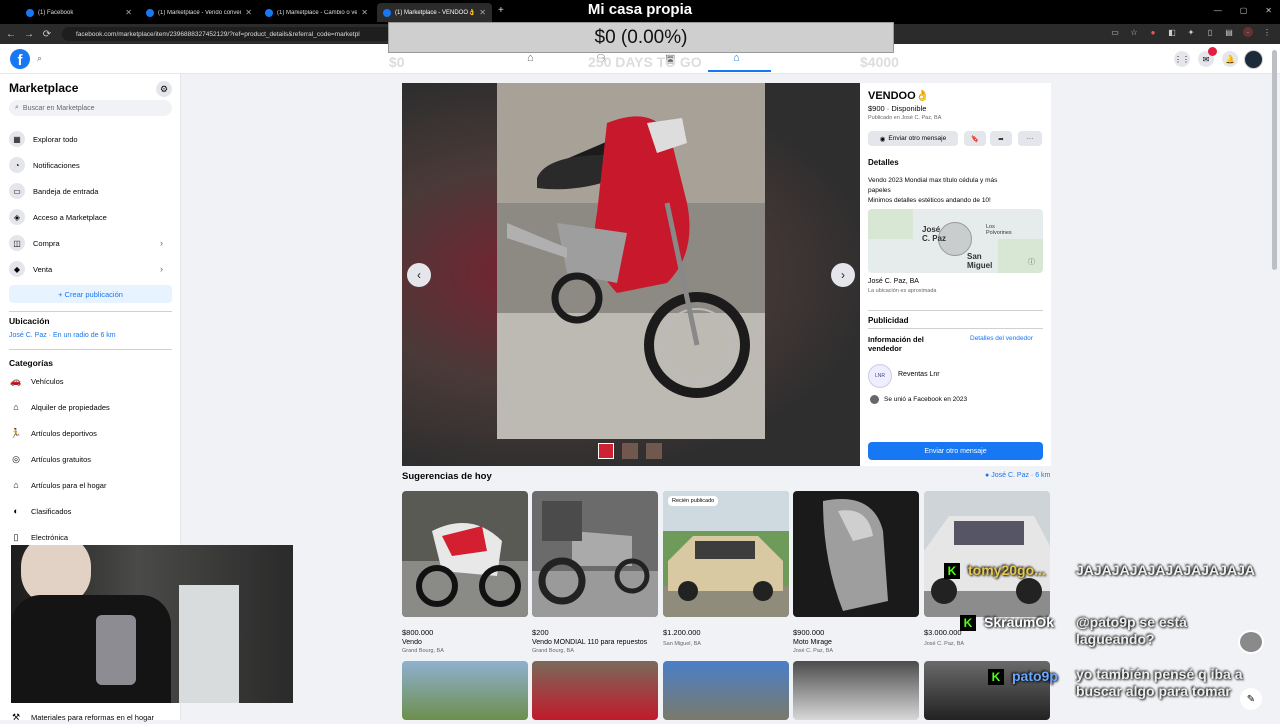 The image size is (1280, 724). What do you see at coordinates (879, 62) in the screenshot?
I see `overlay-goal-end: $4000` at bounding box center [879, 62].